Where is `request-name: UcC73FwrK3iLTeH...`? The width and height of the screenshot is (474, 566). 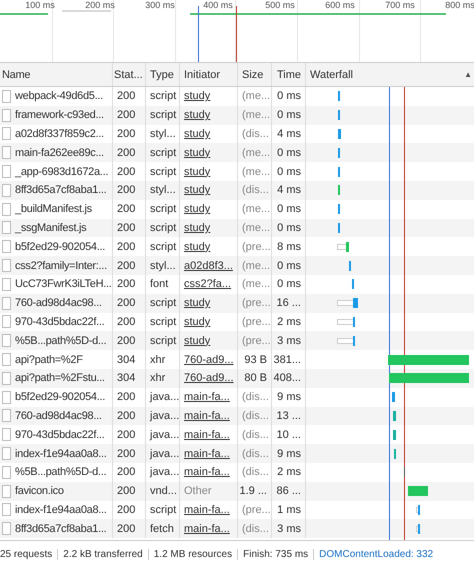
request-name: UcC73FwrK3iLTeH... is located at coordinates (63, 284).